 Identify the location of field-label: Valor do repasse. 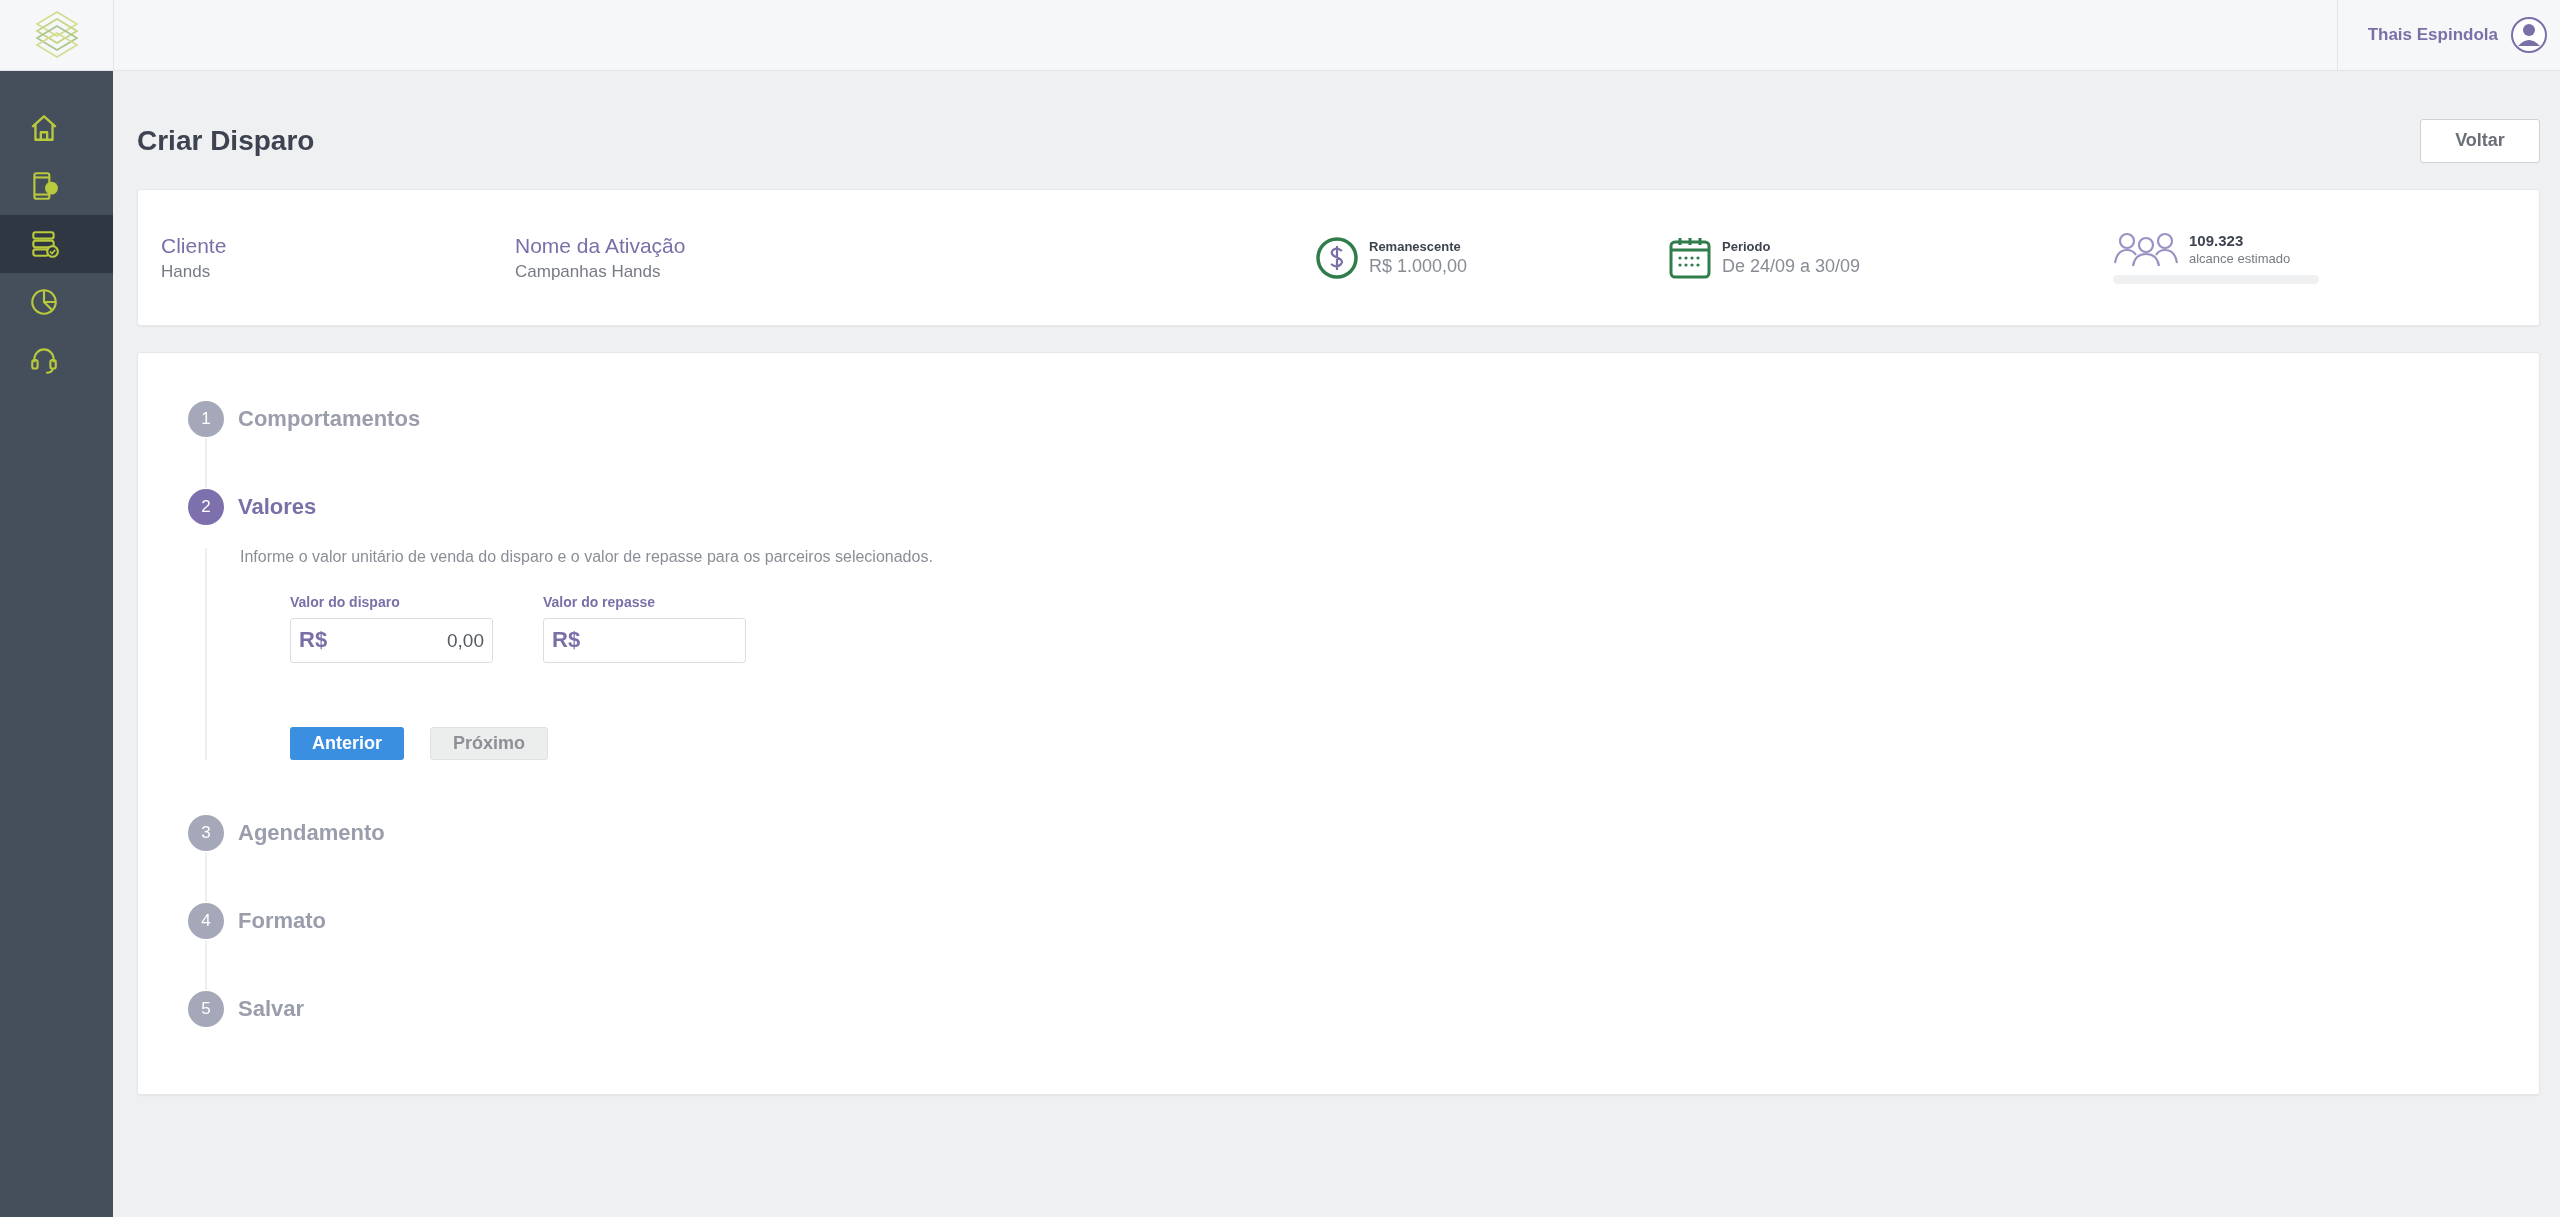
(600, 602).